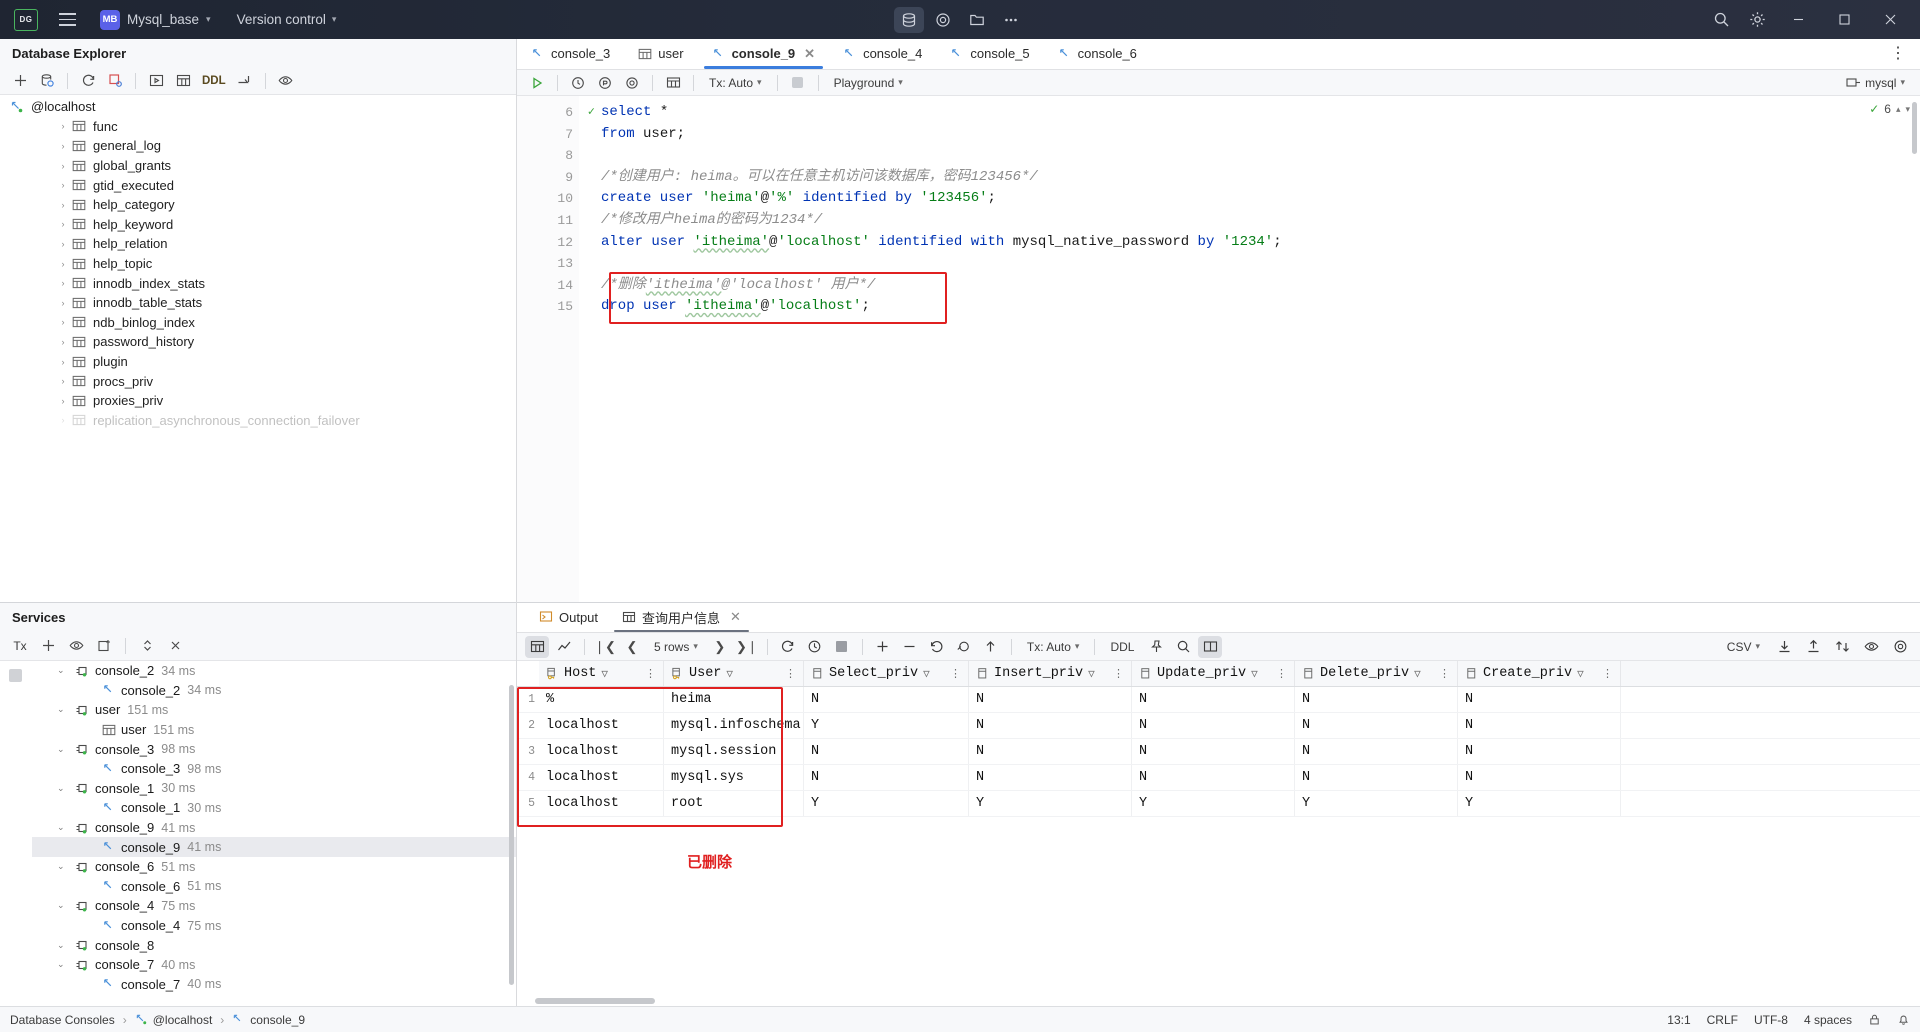  I want to click on services-item-console_9-8: ⌄ console_9 41 ms, so click(258, 828).